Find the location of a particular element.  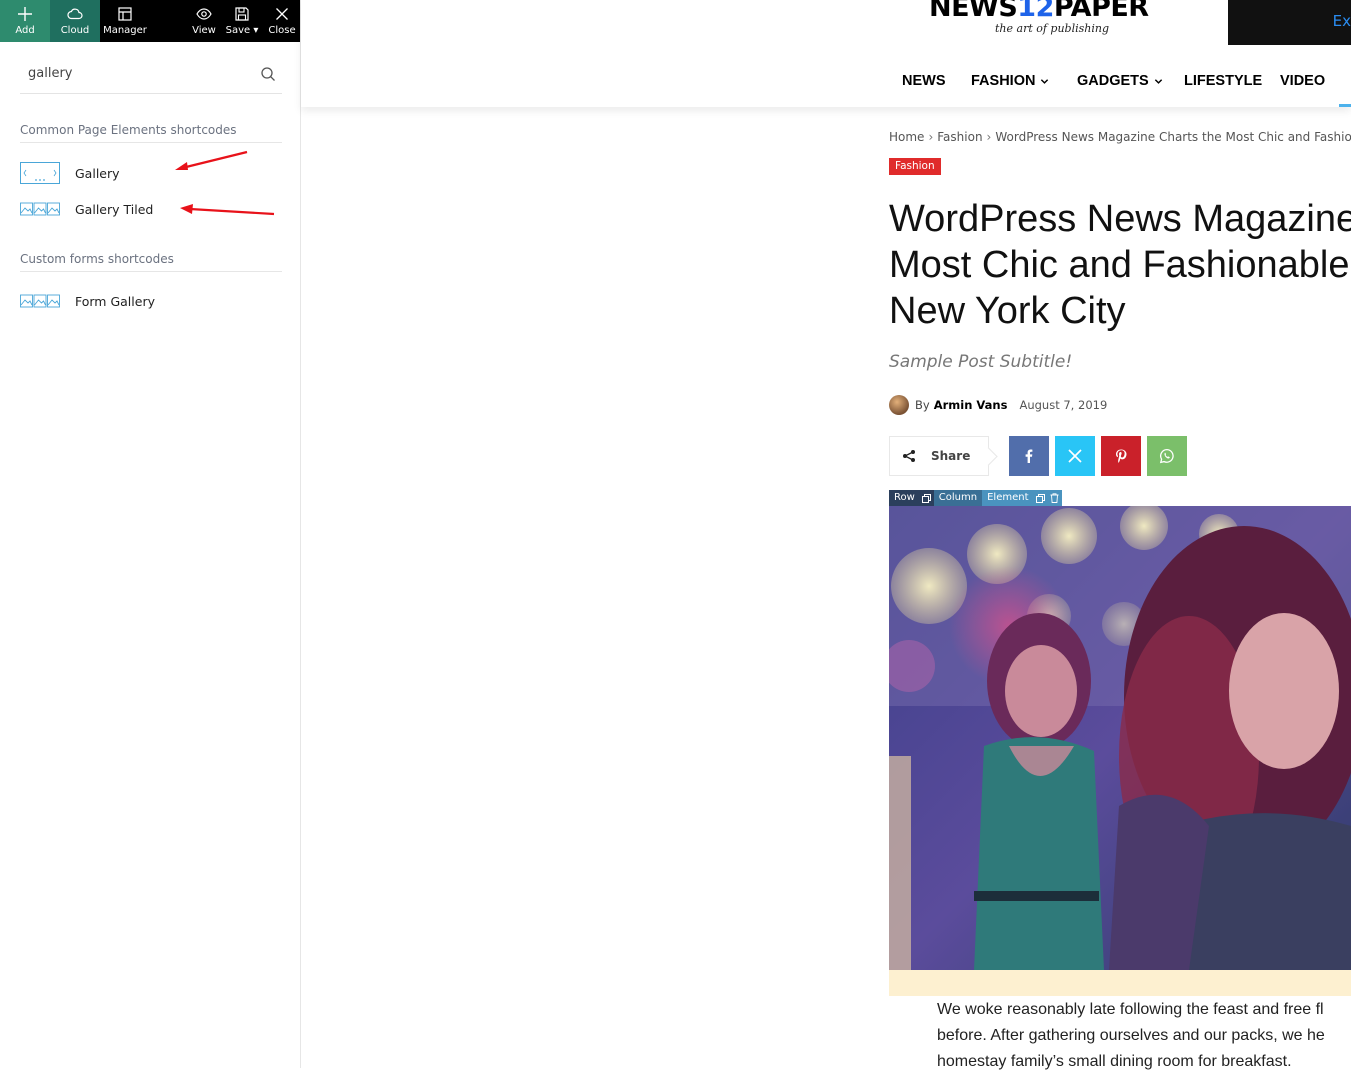

site-logo: NEWS12PAPER is located at coordinates (1039, 11).